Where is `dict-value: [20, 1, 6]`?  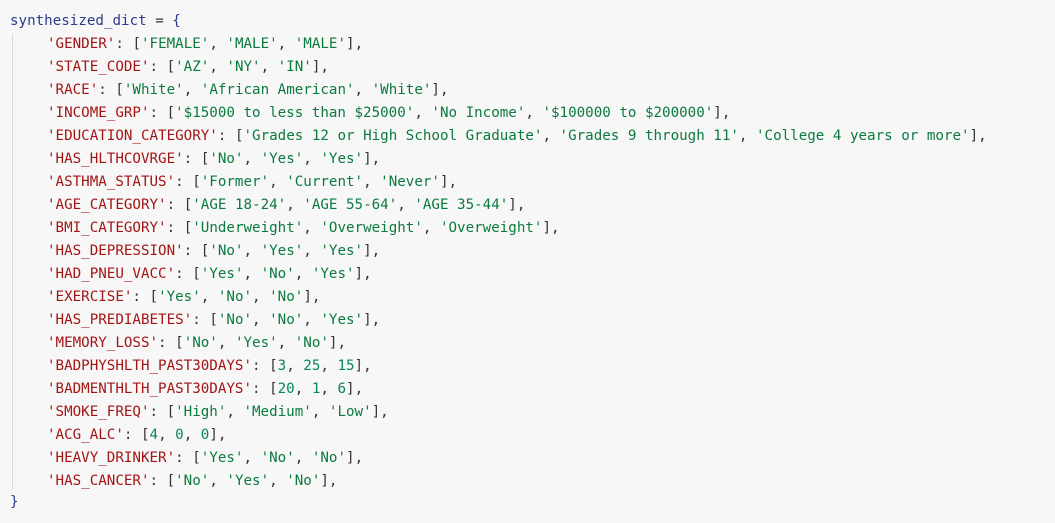 dict-value: [20, 1, 6] is located at coordinates (312, 389).